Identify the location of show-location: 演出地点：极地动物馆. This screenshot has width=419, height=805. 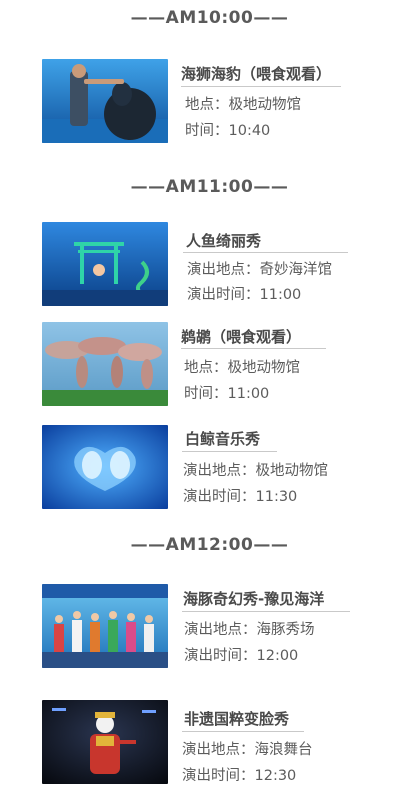
(255, 469).